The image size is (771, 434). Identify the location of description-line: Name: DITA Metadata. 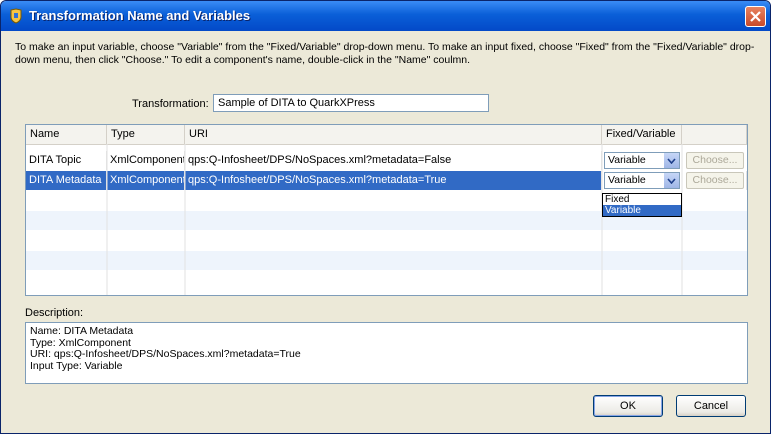
(82, 331).